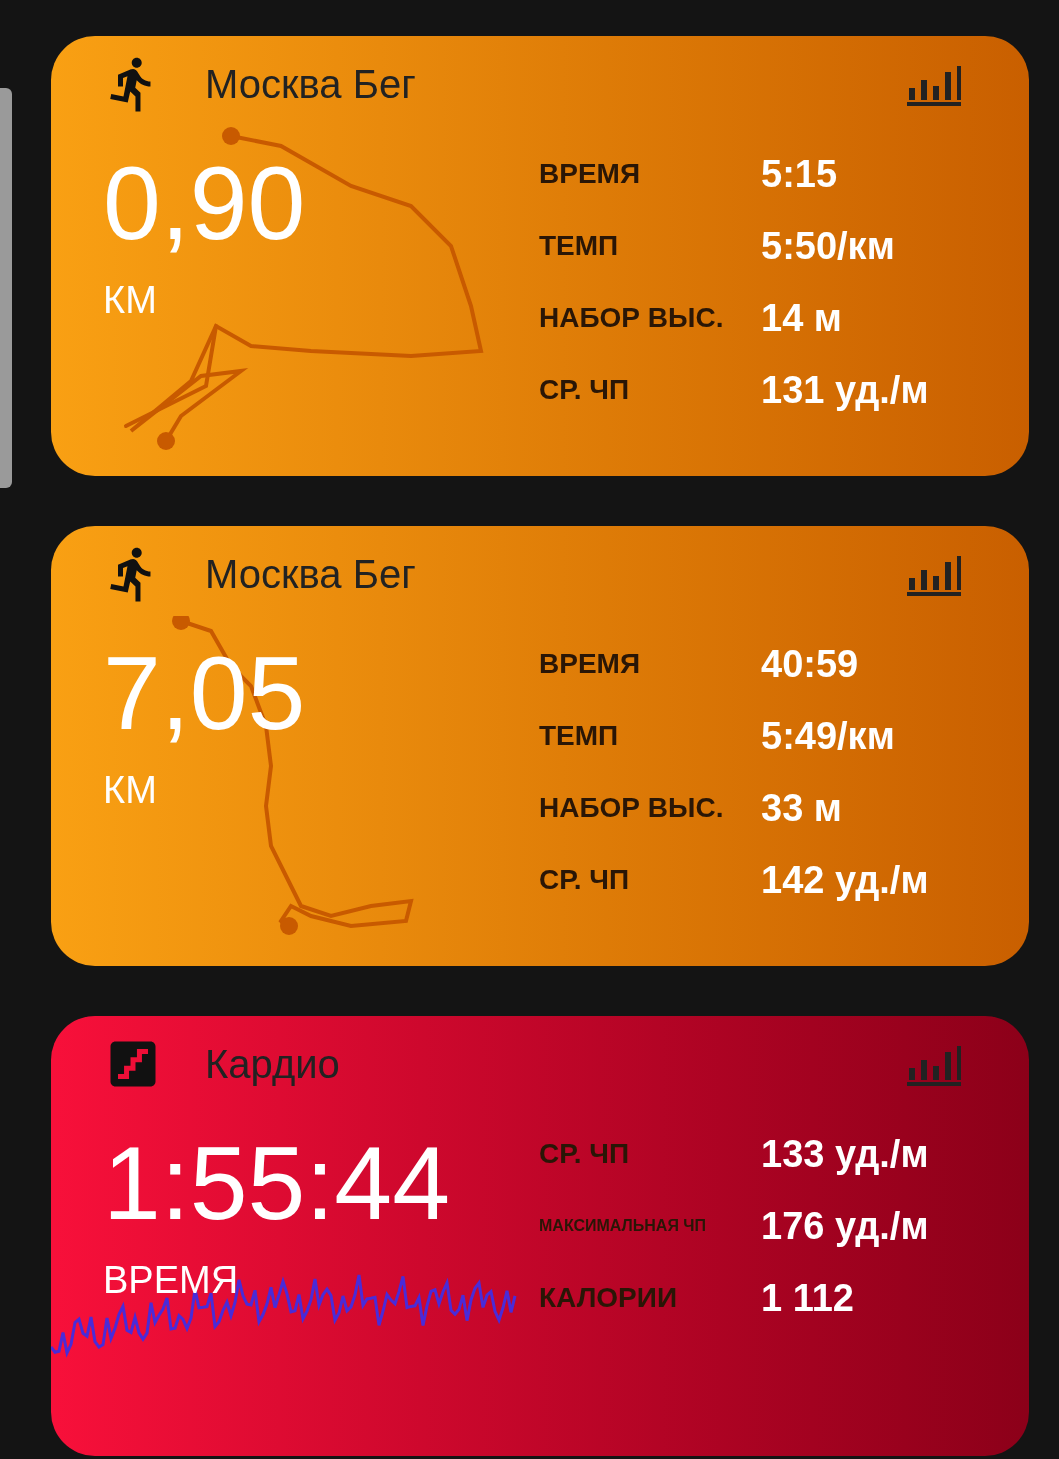  Describe the element at coordinates (845, 390) in the screenshot. I see `stat-value: 131 уд./м` at that location.